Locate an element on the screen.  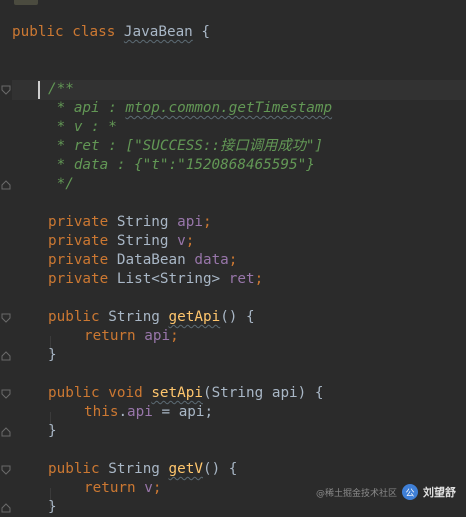
watermark-small-text: @稀土掘金技术社区 is located at coordinates (356, 493).